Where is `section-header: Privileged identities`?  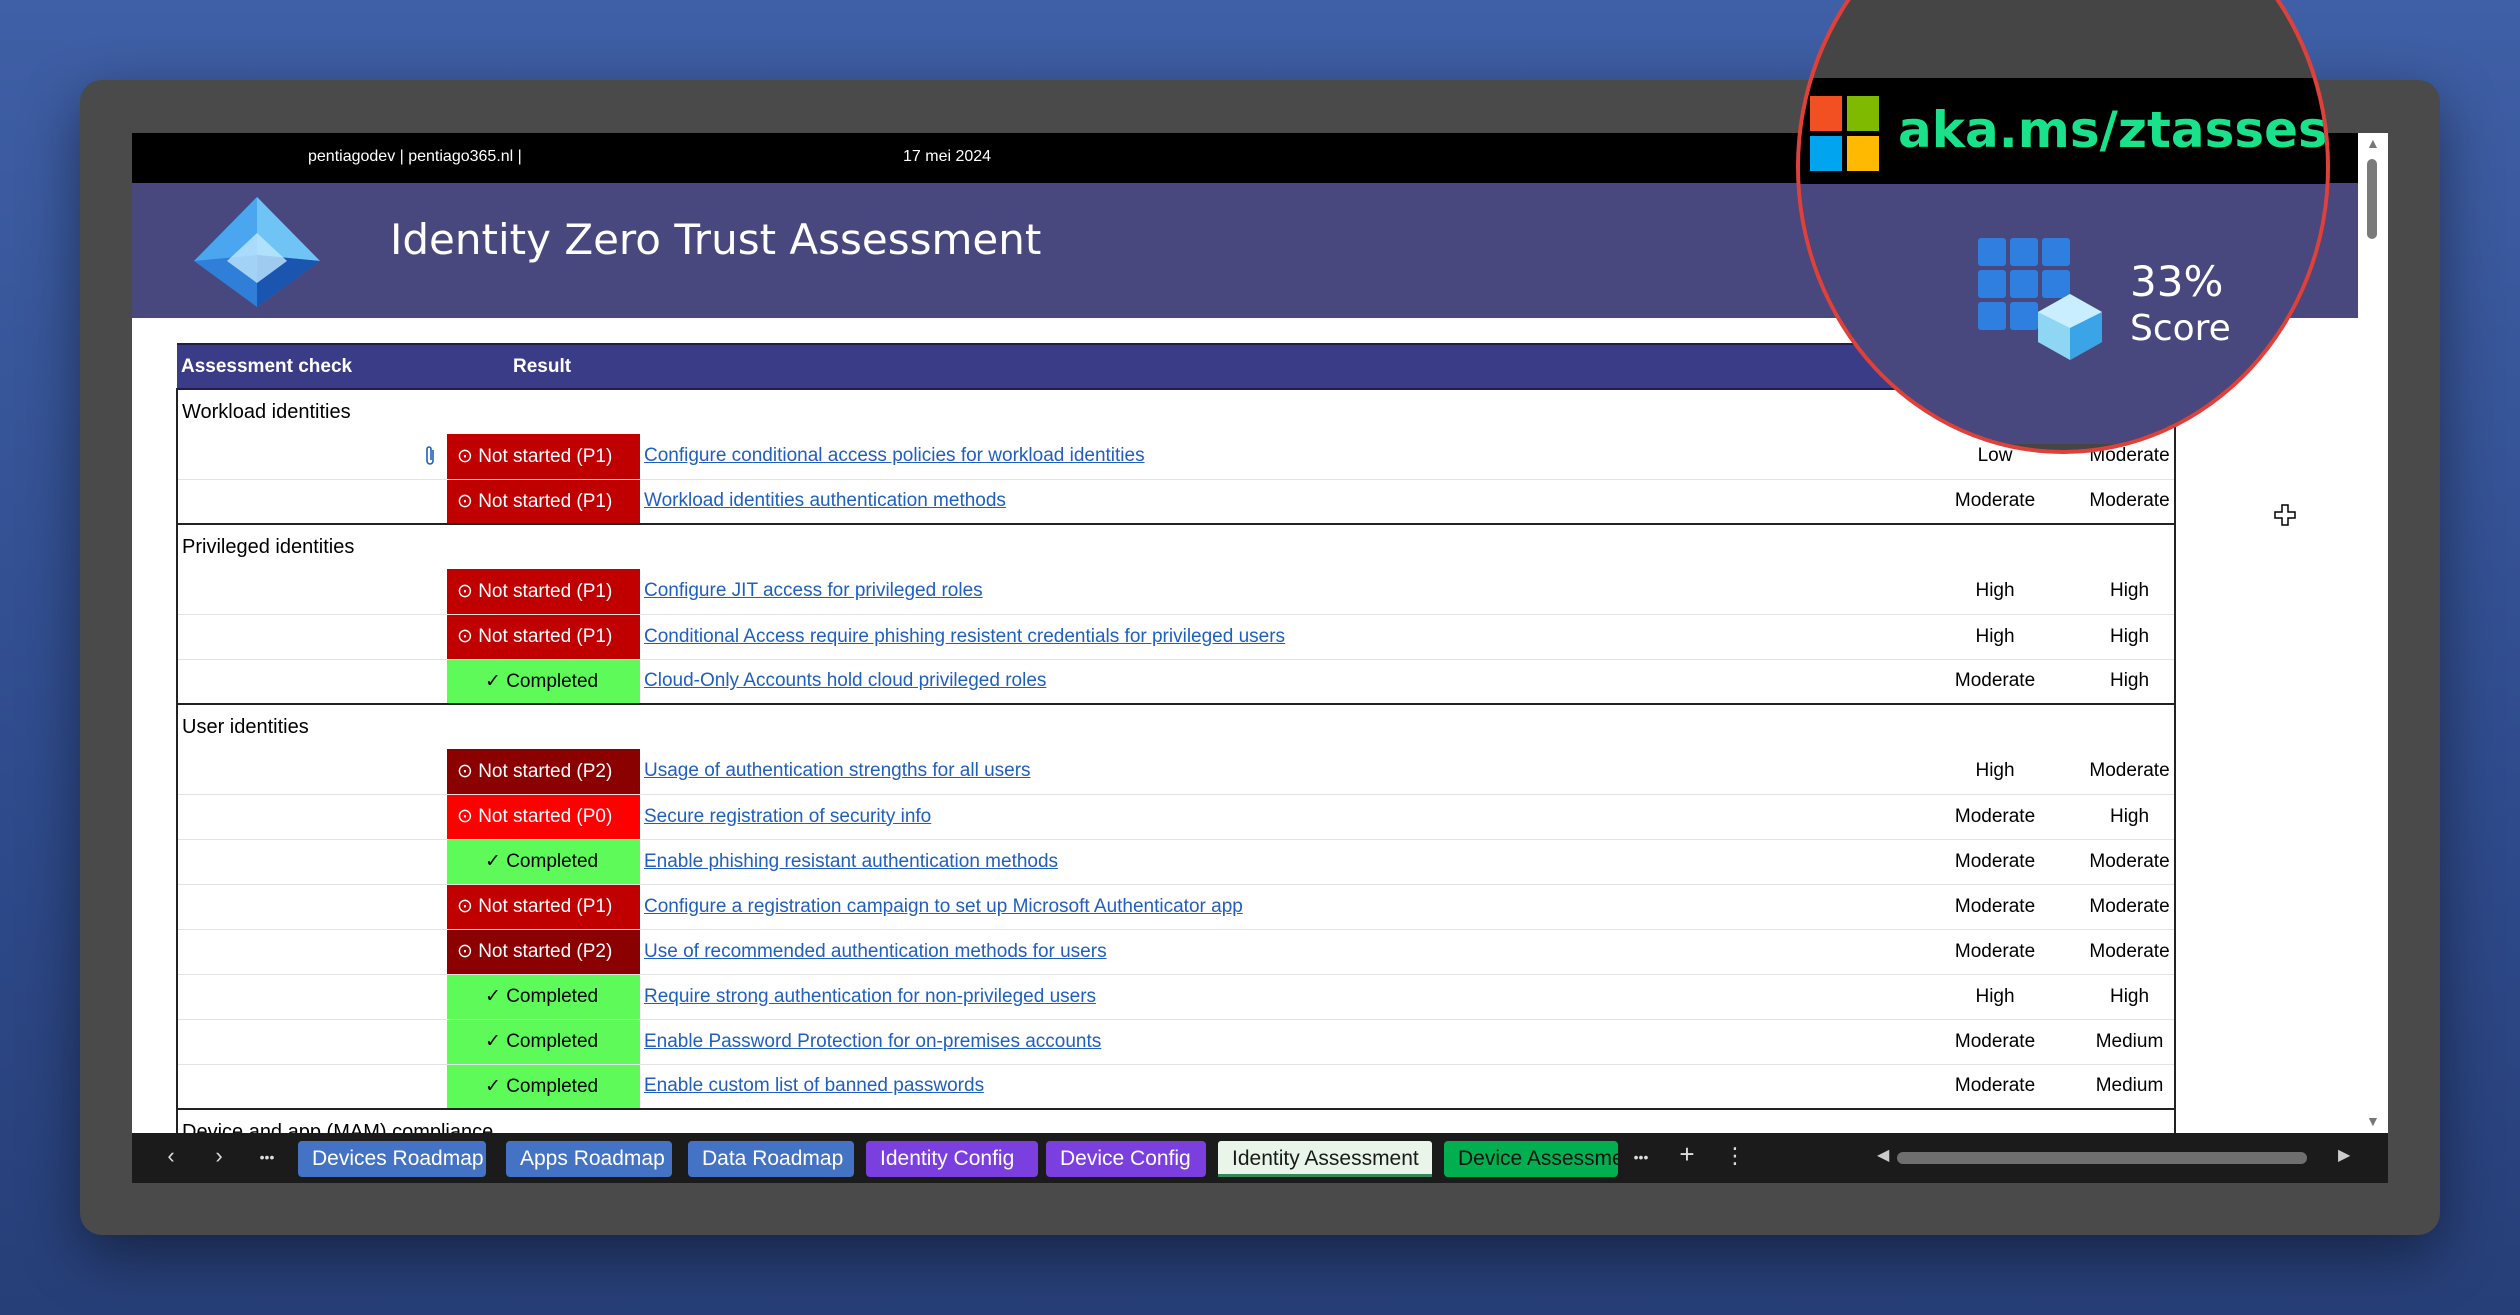
section-header: Privileged identities is located at coordinates (1176, 546).